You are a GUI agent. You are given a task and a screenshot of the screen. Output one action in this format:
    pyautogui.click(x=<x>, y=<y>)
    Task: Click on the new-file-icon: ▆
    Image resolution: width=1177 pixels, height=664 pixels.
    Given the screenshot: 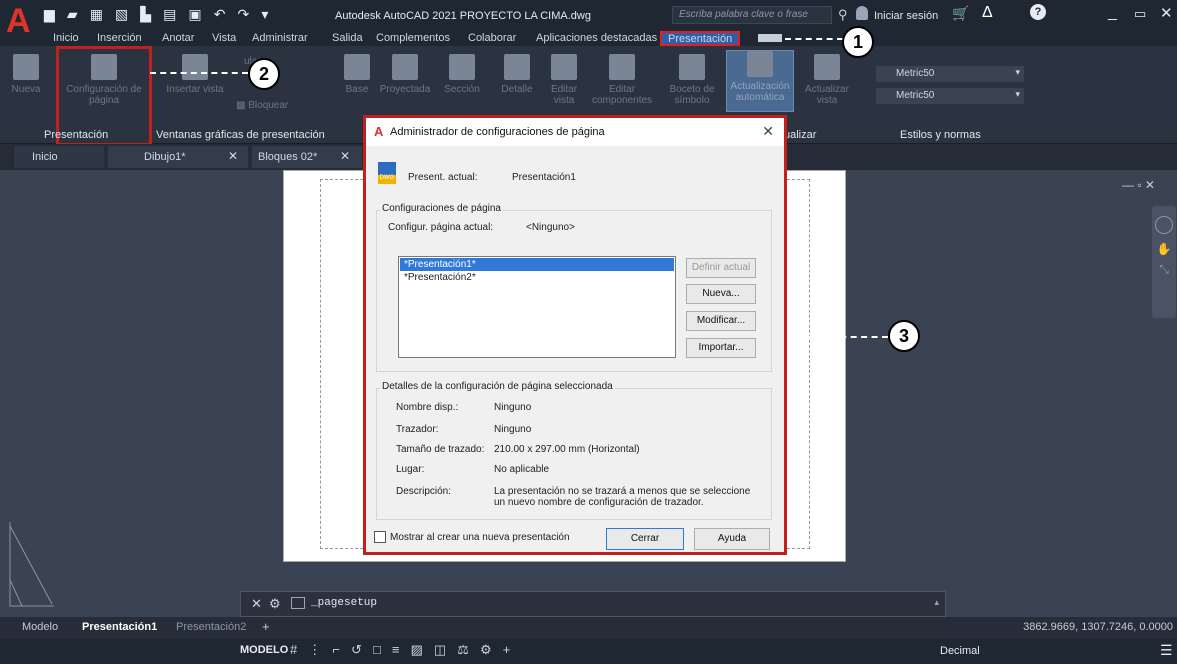 What is the action you would take?
    pyautogui.click(x=49, y=14)
    